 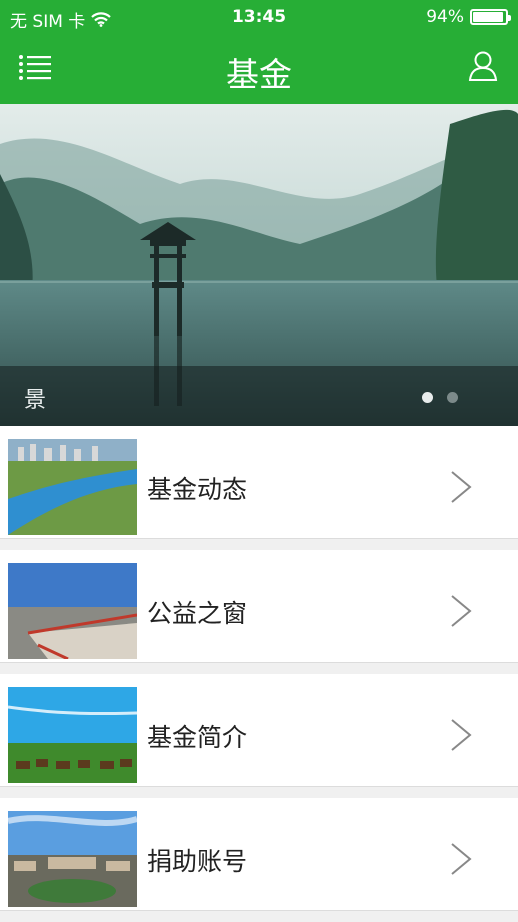 I want to click on item-label: 基金简介, so click(x=197, y=737).